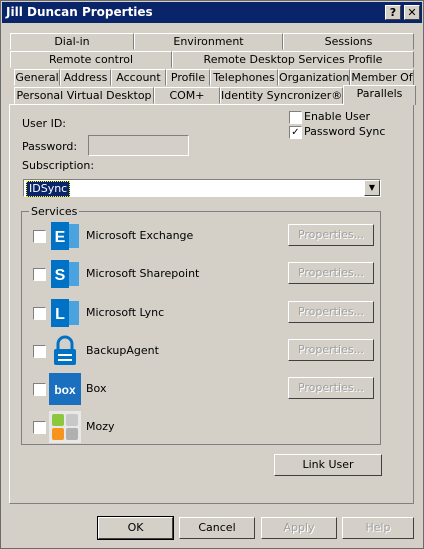 This screenshot has height=549, width=424. What do you see at coordinates (393, 12) in the screenshot?
I see `help-title-button: ?` at bounding box center [393, 12].